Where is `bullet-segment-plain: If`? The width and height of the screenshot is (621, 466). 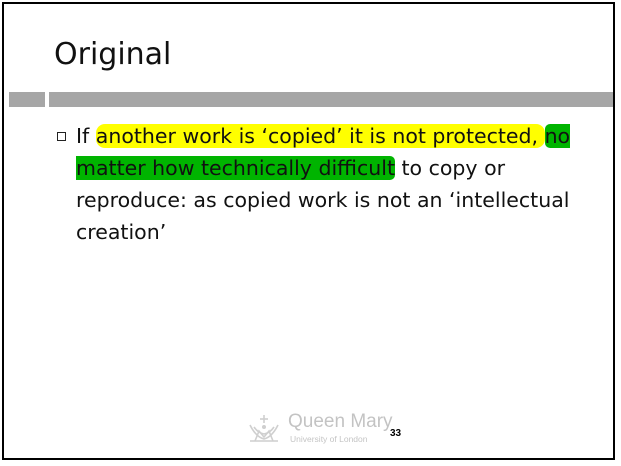
bullet-segment-plain: If is located at coordinates (86, 136).